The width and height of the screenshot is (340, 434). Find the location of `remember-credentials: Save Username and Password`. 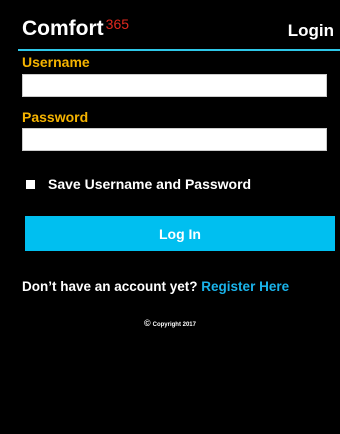

remember-credentials: Save Username and Password is located at coordinates (138, 184).